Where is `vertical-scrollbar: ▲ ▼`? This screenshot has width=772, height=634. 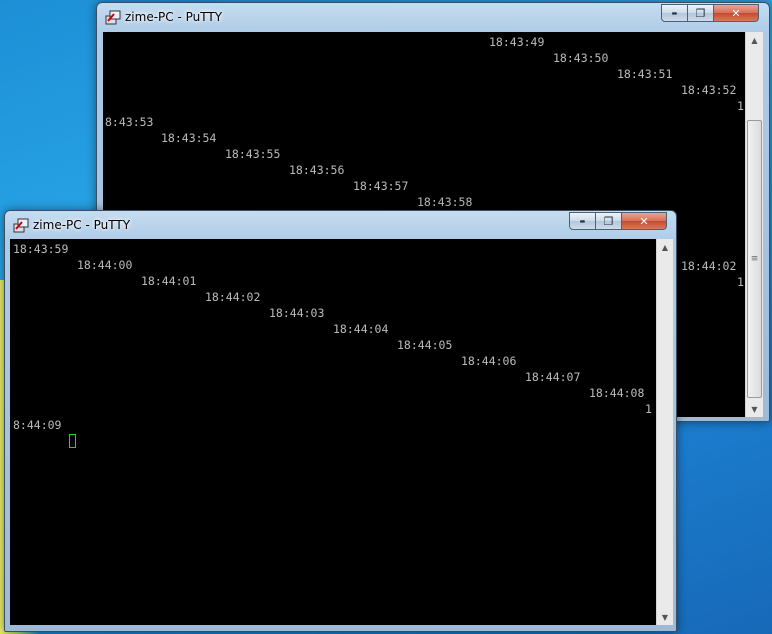 vertical-scrollbar: ▲ ▼ is located at coordinates (664, 432).